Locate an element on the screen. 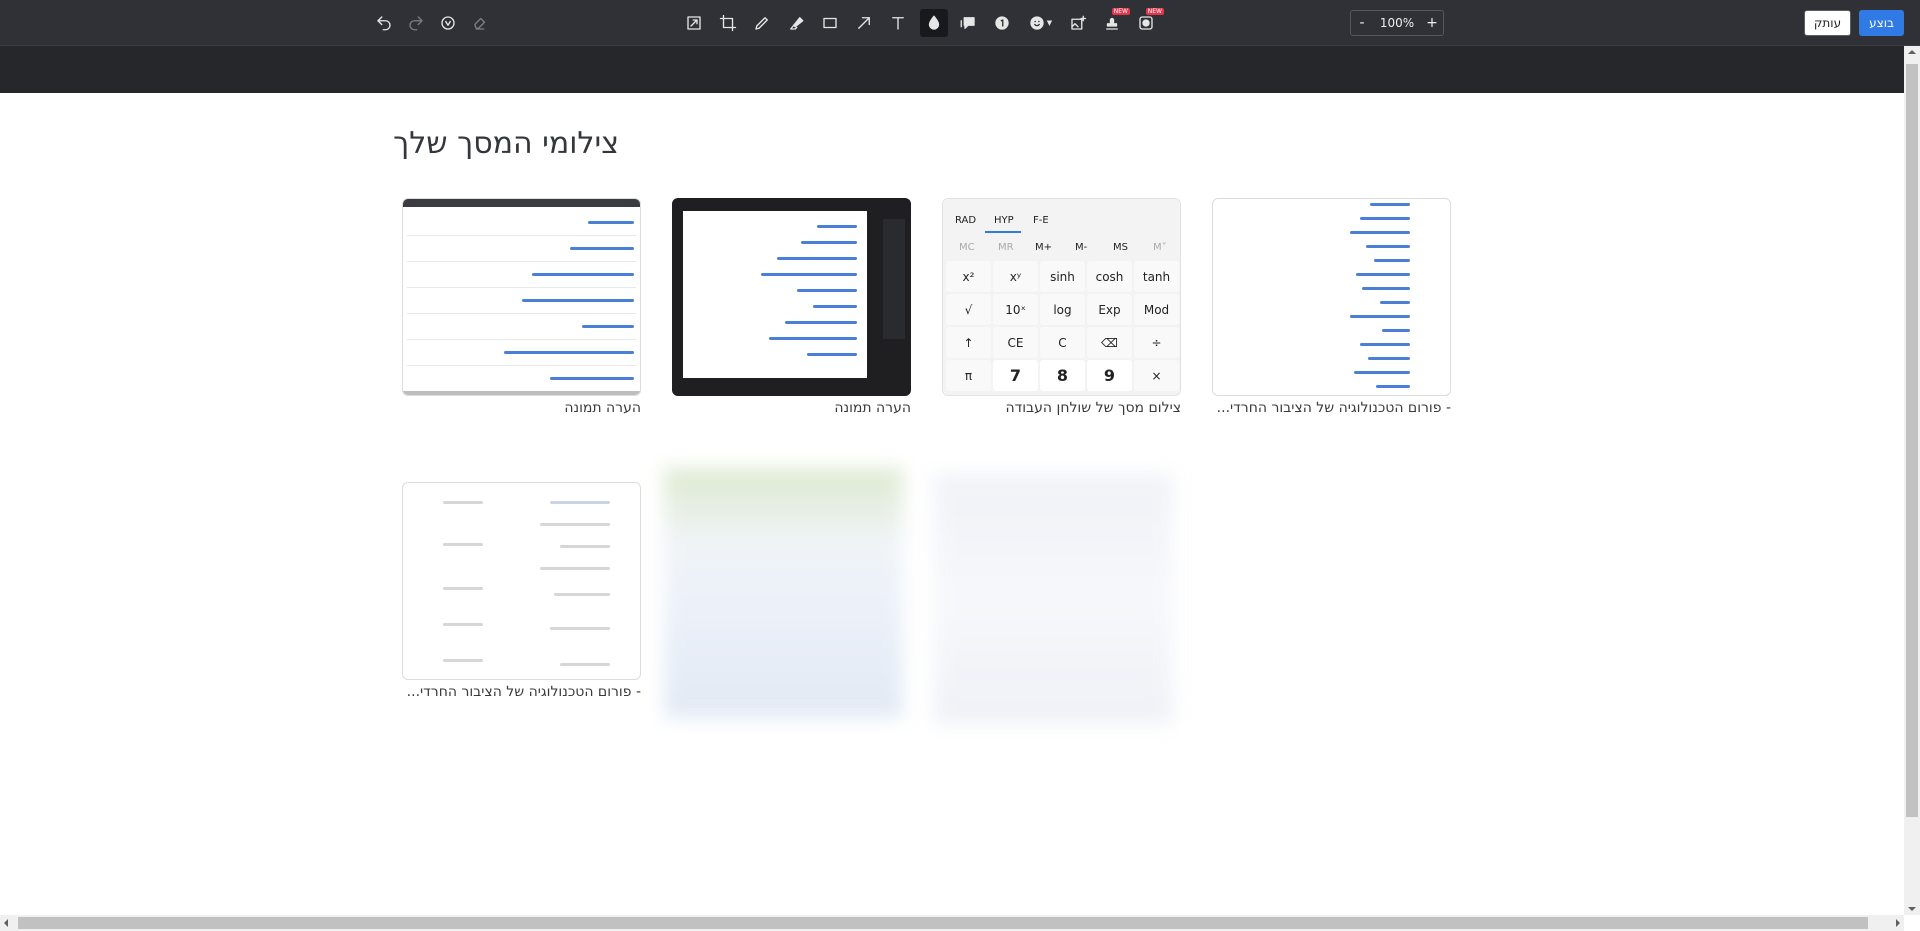 This screenshot has height=931, width=1920. scroll-right-icon is located at coordinates (1898, 923).